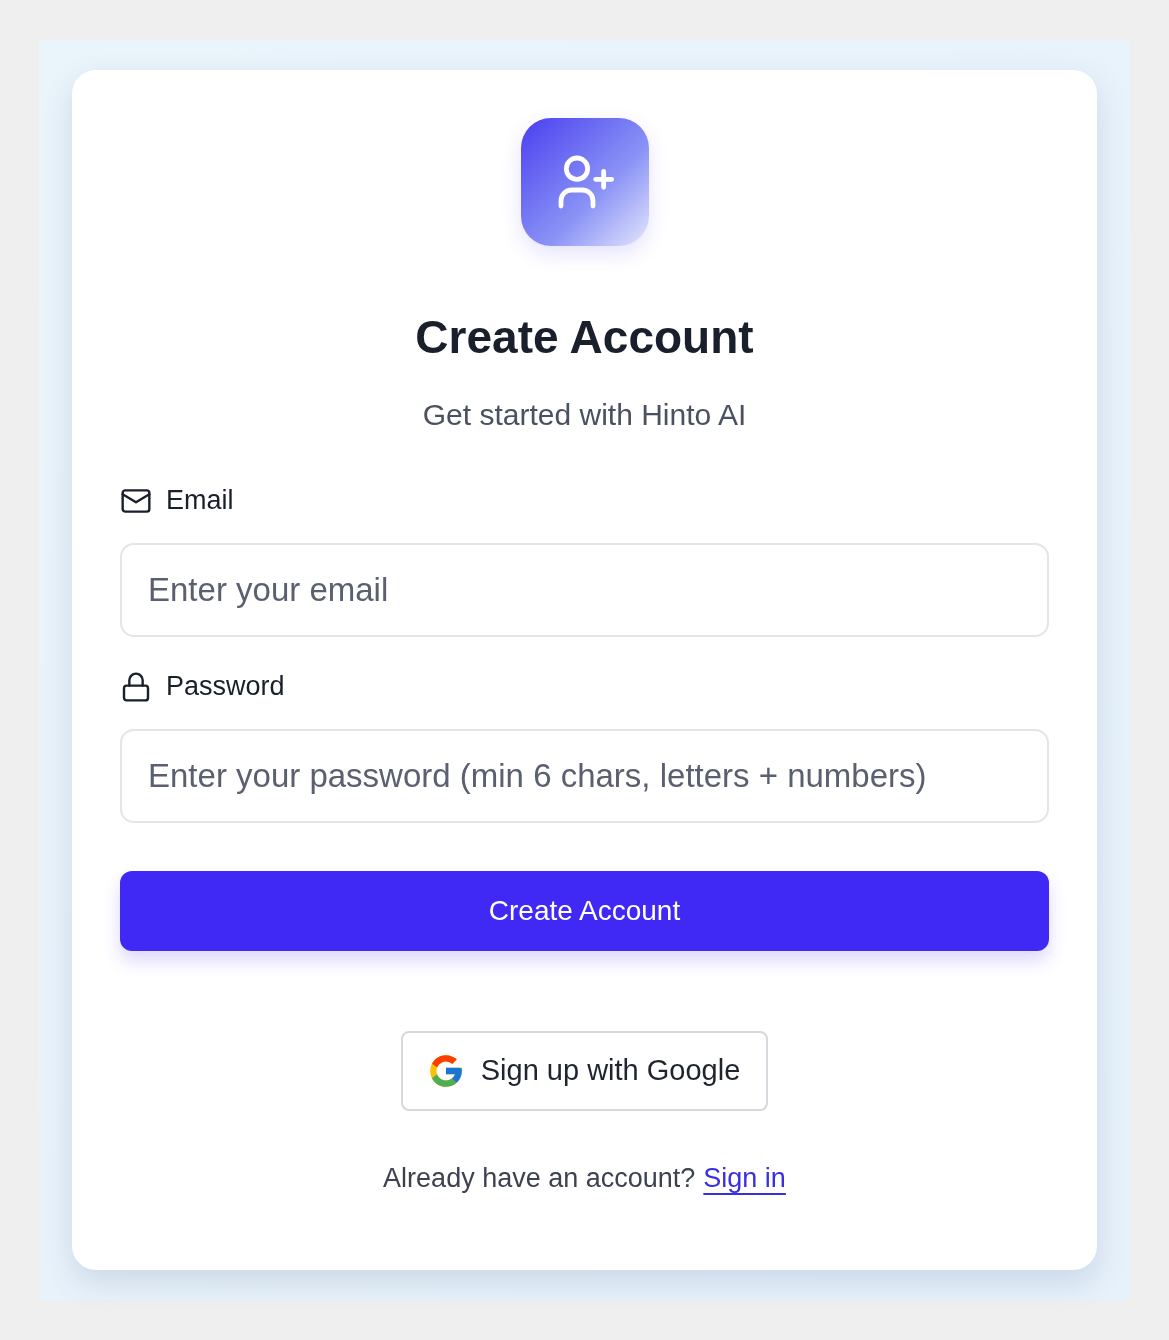 This screenshot has width=1169, height=1340. What do you see at coordinates (744, 1178) in the screenshot?
I see `sign-in-link: Sign in` at bounding box center [744, 1178].